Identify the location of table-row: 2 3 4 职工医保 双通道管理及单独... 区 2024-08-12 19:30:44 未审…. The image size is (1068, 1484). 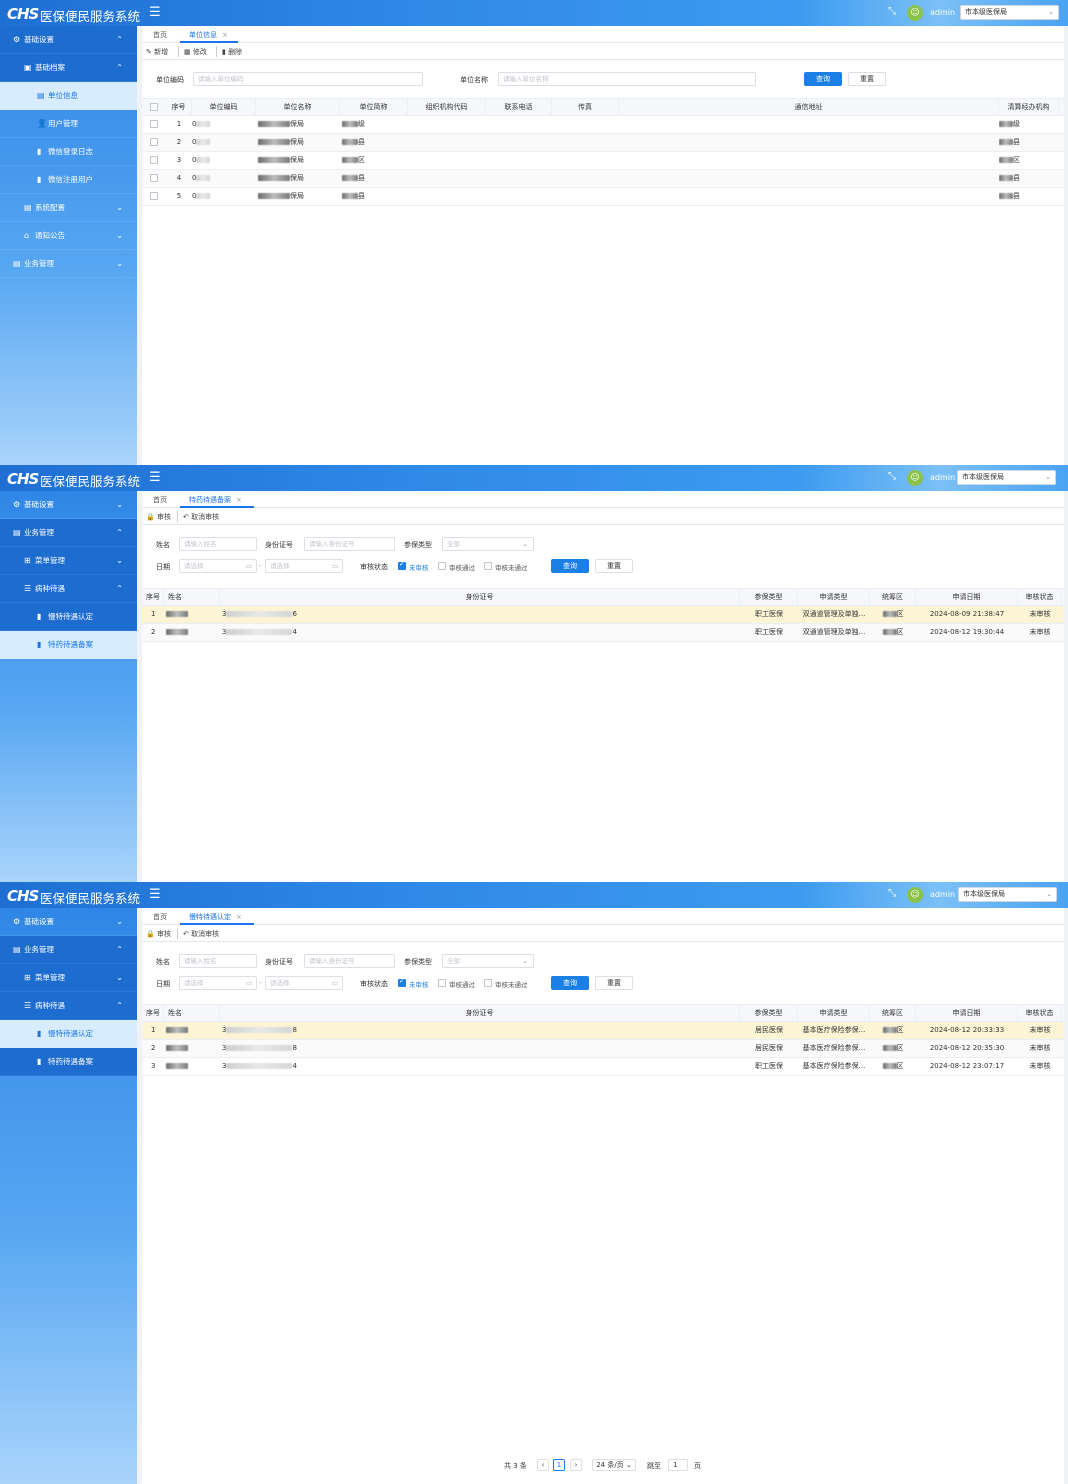
(603, 633).